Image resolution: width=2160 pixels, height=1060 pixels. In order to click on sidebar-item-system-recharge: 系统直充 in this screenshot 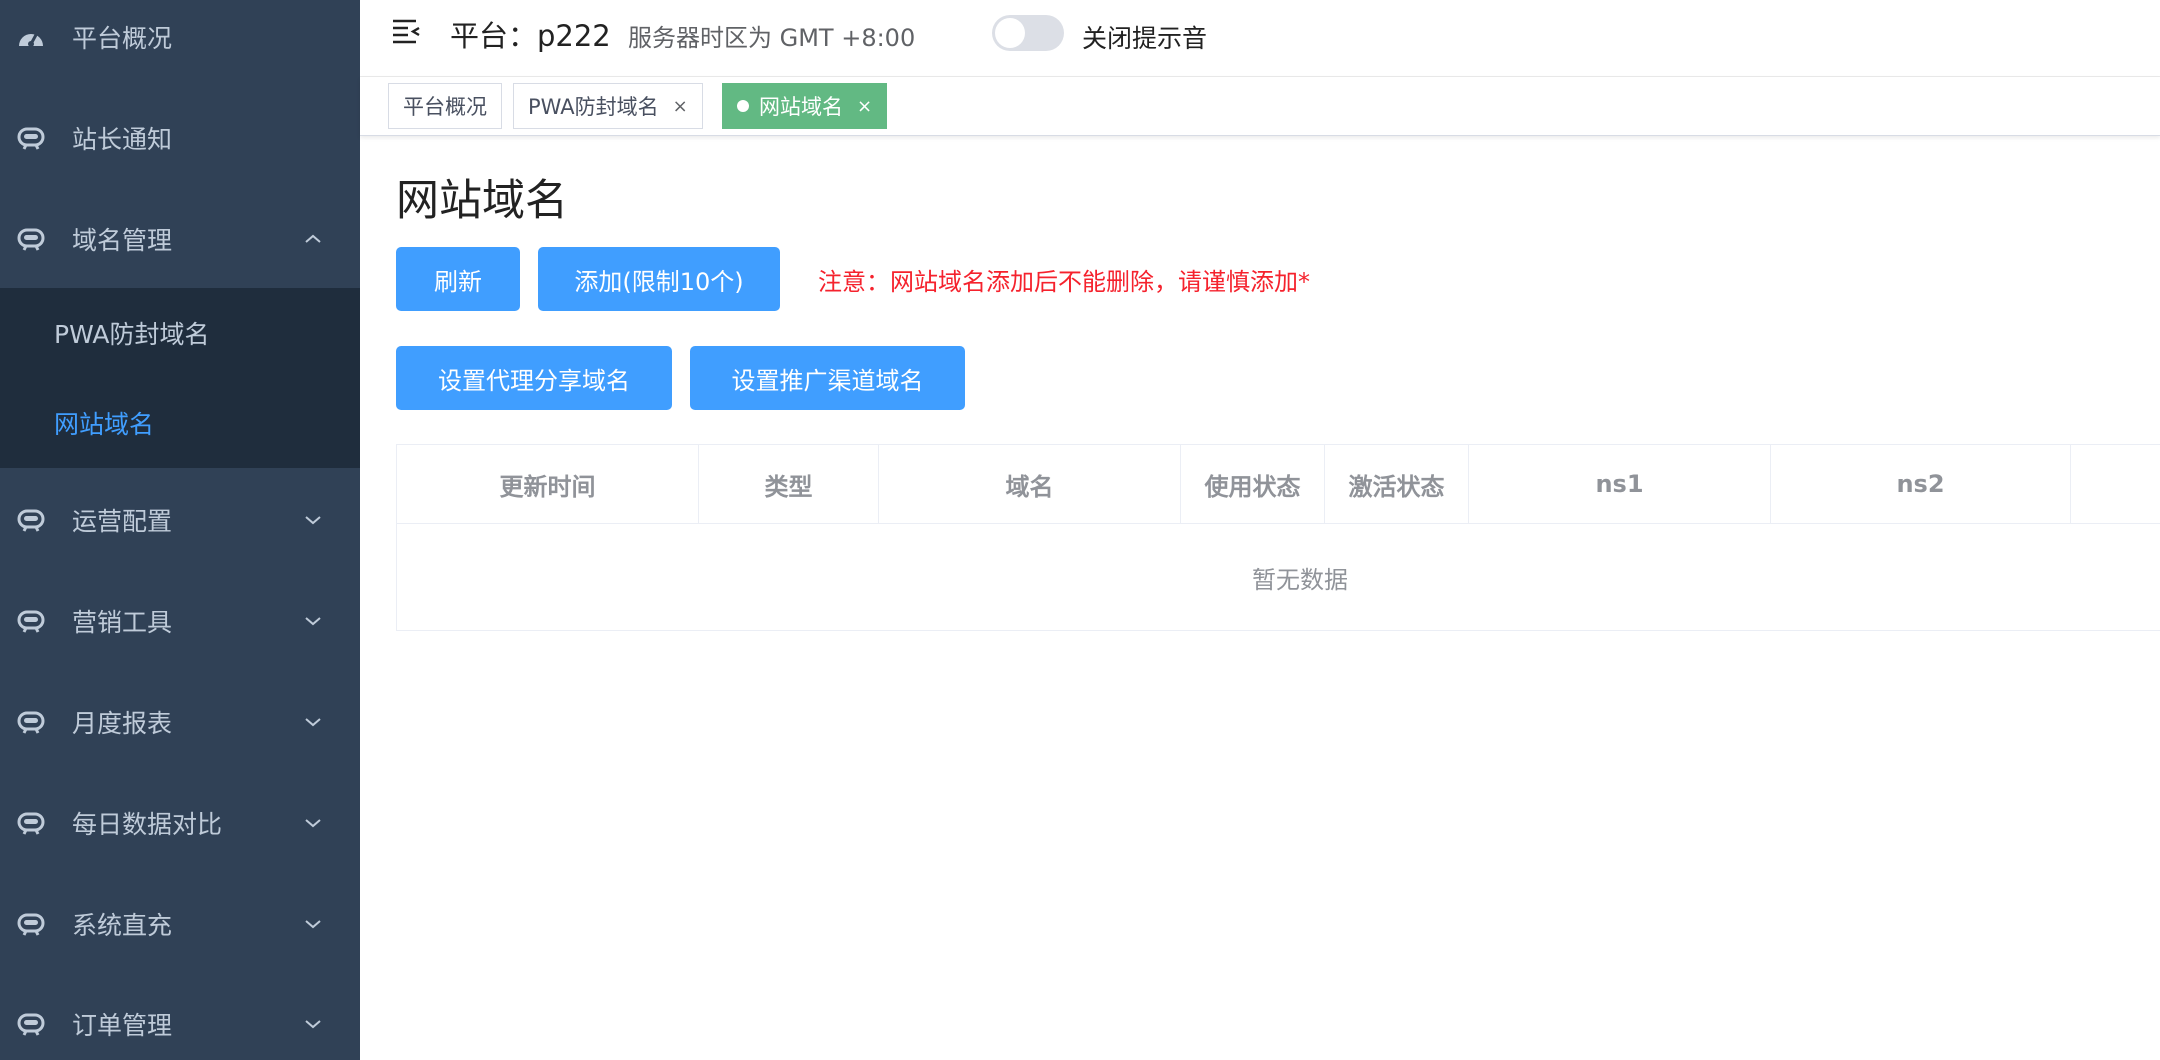, I will do `click(180, 924)`.